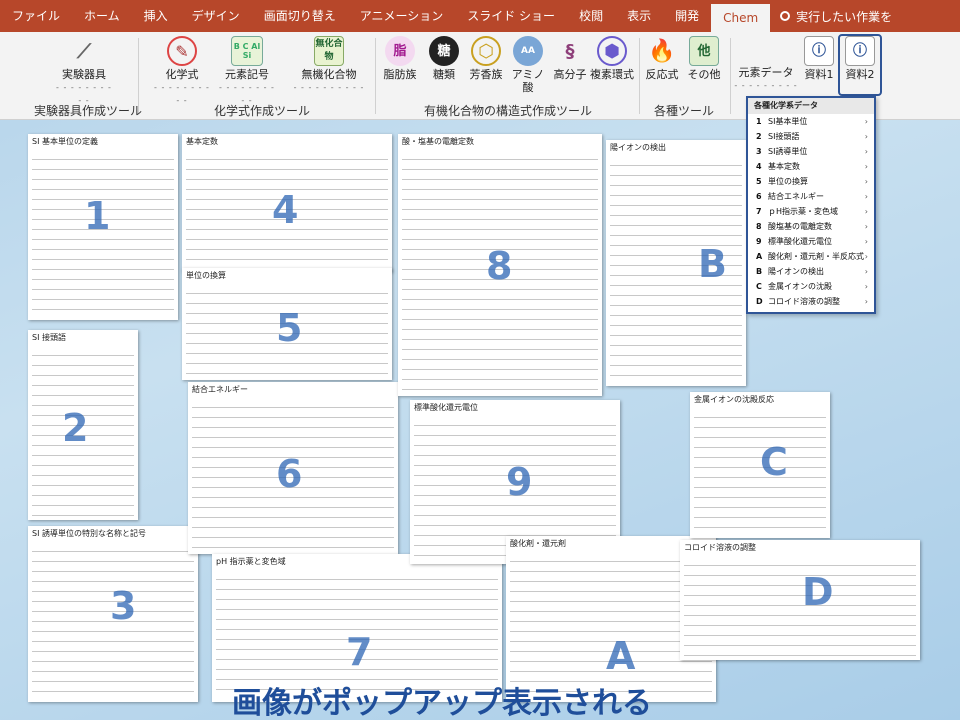 This screenshot has width=960, height=720. I want to click on tab-insert: 挿入, so click(156, 16).